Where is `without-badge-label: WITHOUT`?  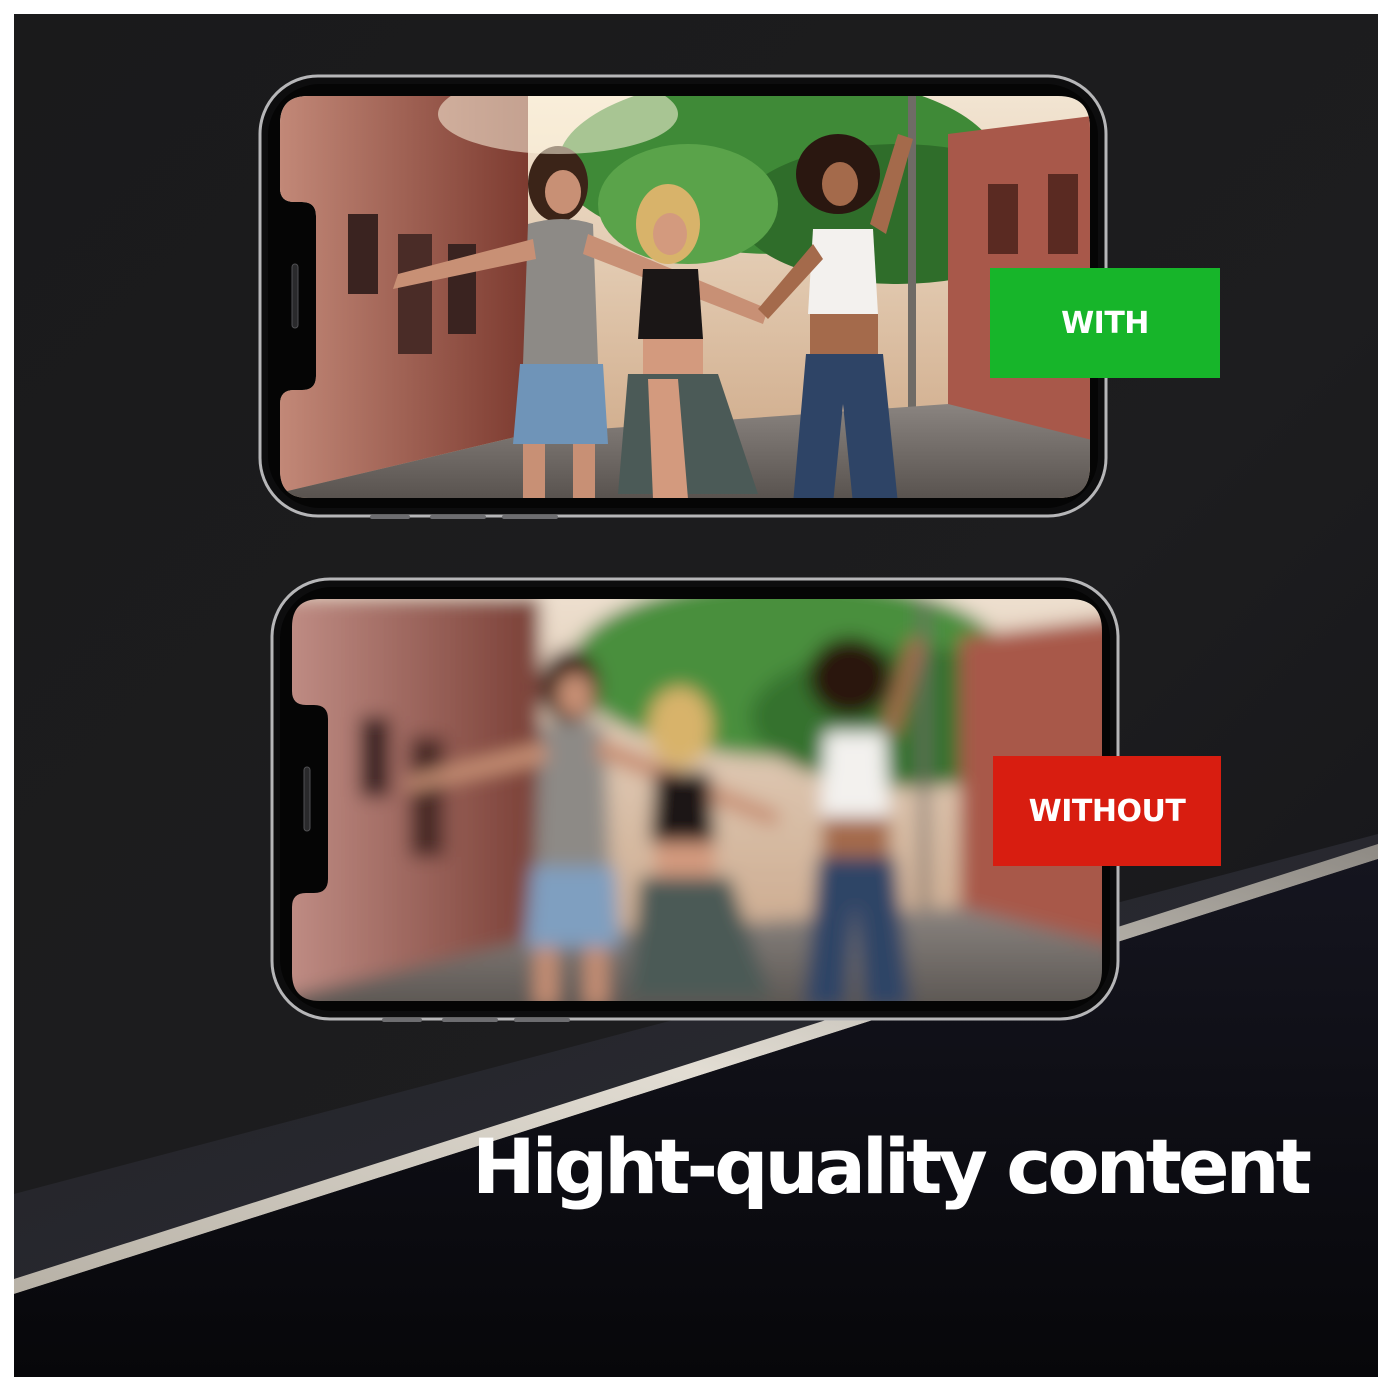
without-badge-label: WITHOUT is located at coordinates (1107, 811).